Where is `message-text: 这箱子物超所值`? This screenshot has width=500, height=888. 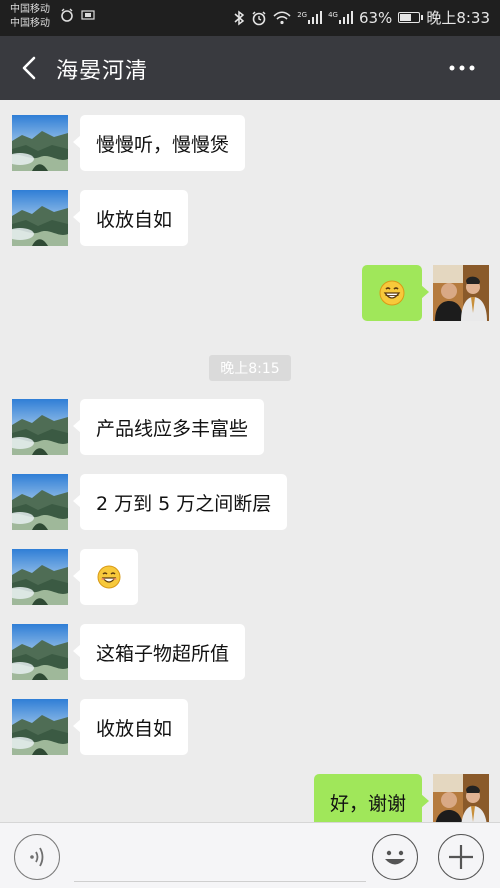 message-text: 这箱子物超所值 is located at coordinates (163, 653).